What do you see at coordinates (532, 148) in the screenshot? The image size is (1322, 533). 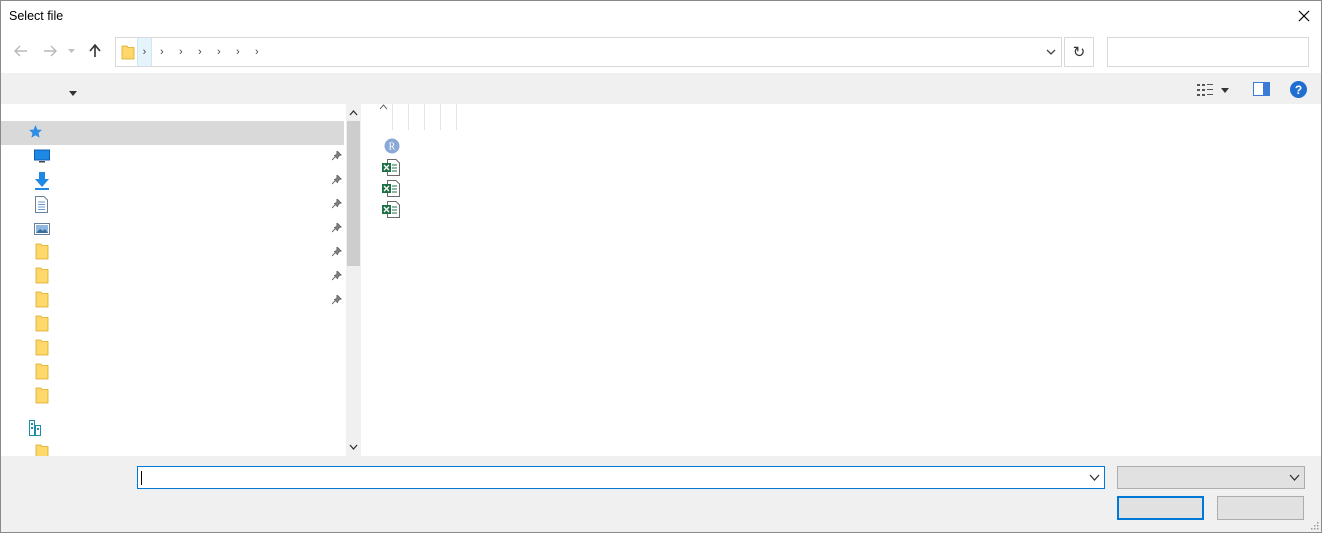 I see `file-row: R` at bounding box center [532, 148].